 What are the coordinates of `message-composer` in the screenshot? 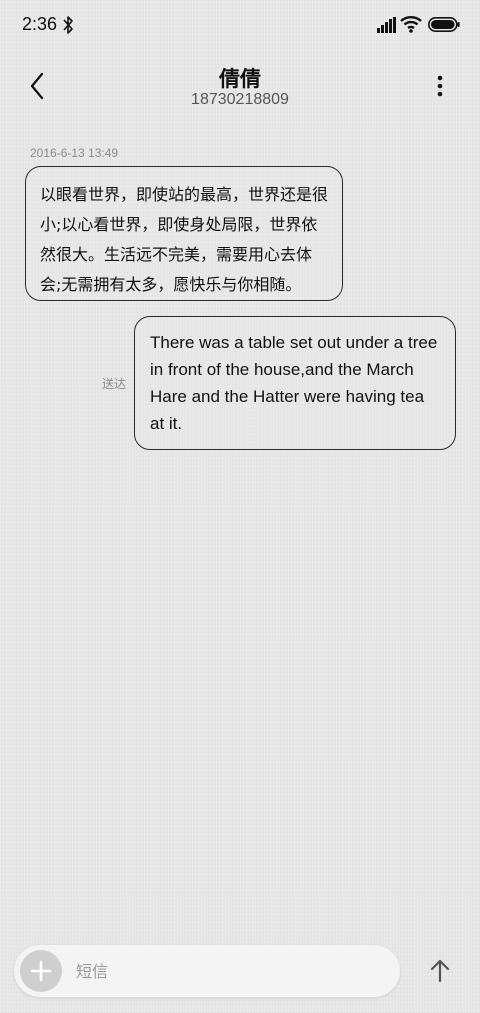 It's located at (207, 971).